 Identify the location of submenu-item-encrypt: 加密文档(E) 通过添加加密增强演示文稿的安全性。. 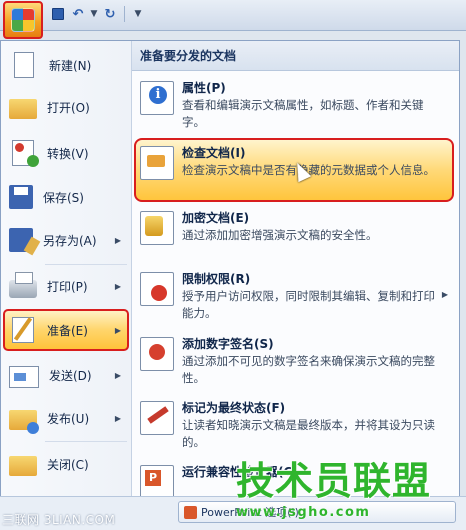
(295, 229).